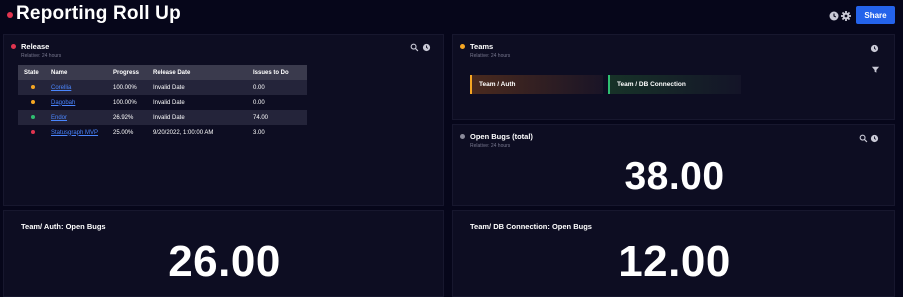 The image size is (903, 297). I want to click on db-bugs-panel: Team/ DB Connection: Open Bugs 12.00, so click(673, 253).